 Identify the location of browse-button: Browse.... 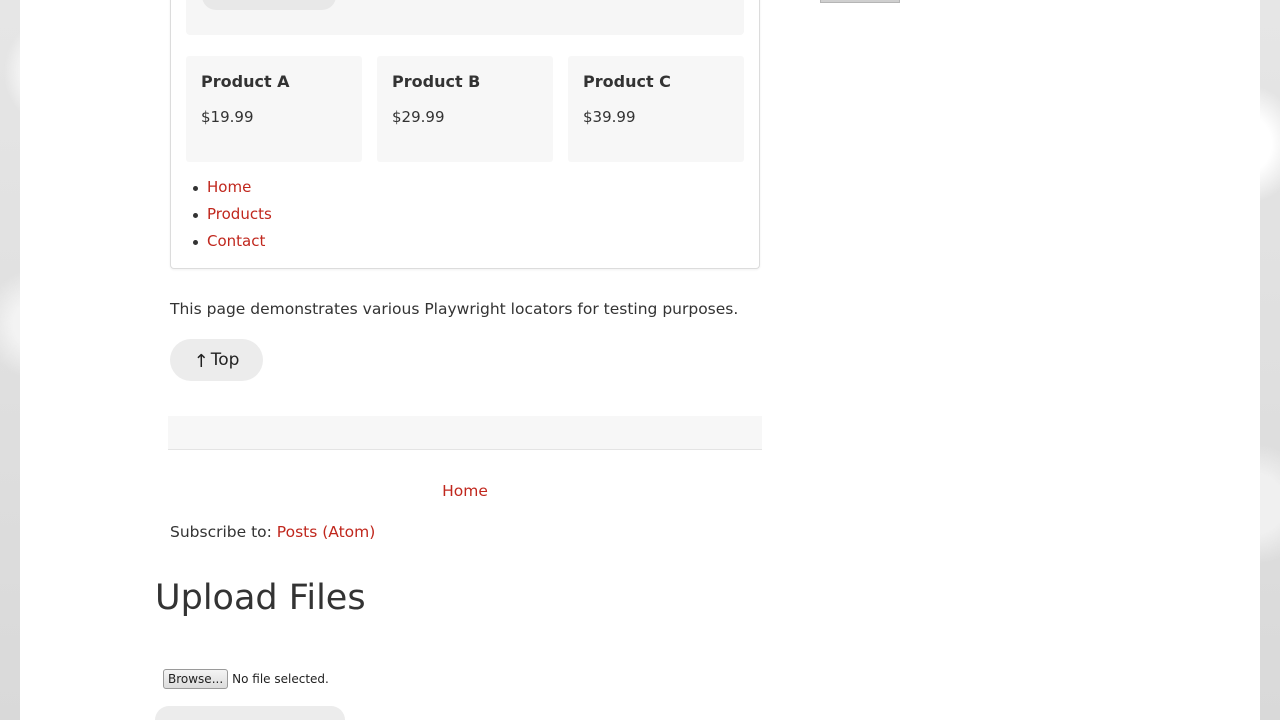
(196, 679).